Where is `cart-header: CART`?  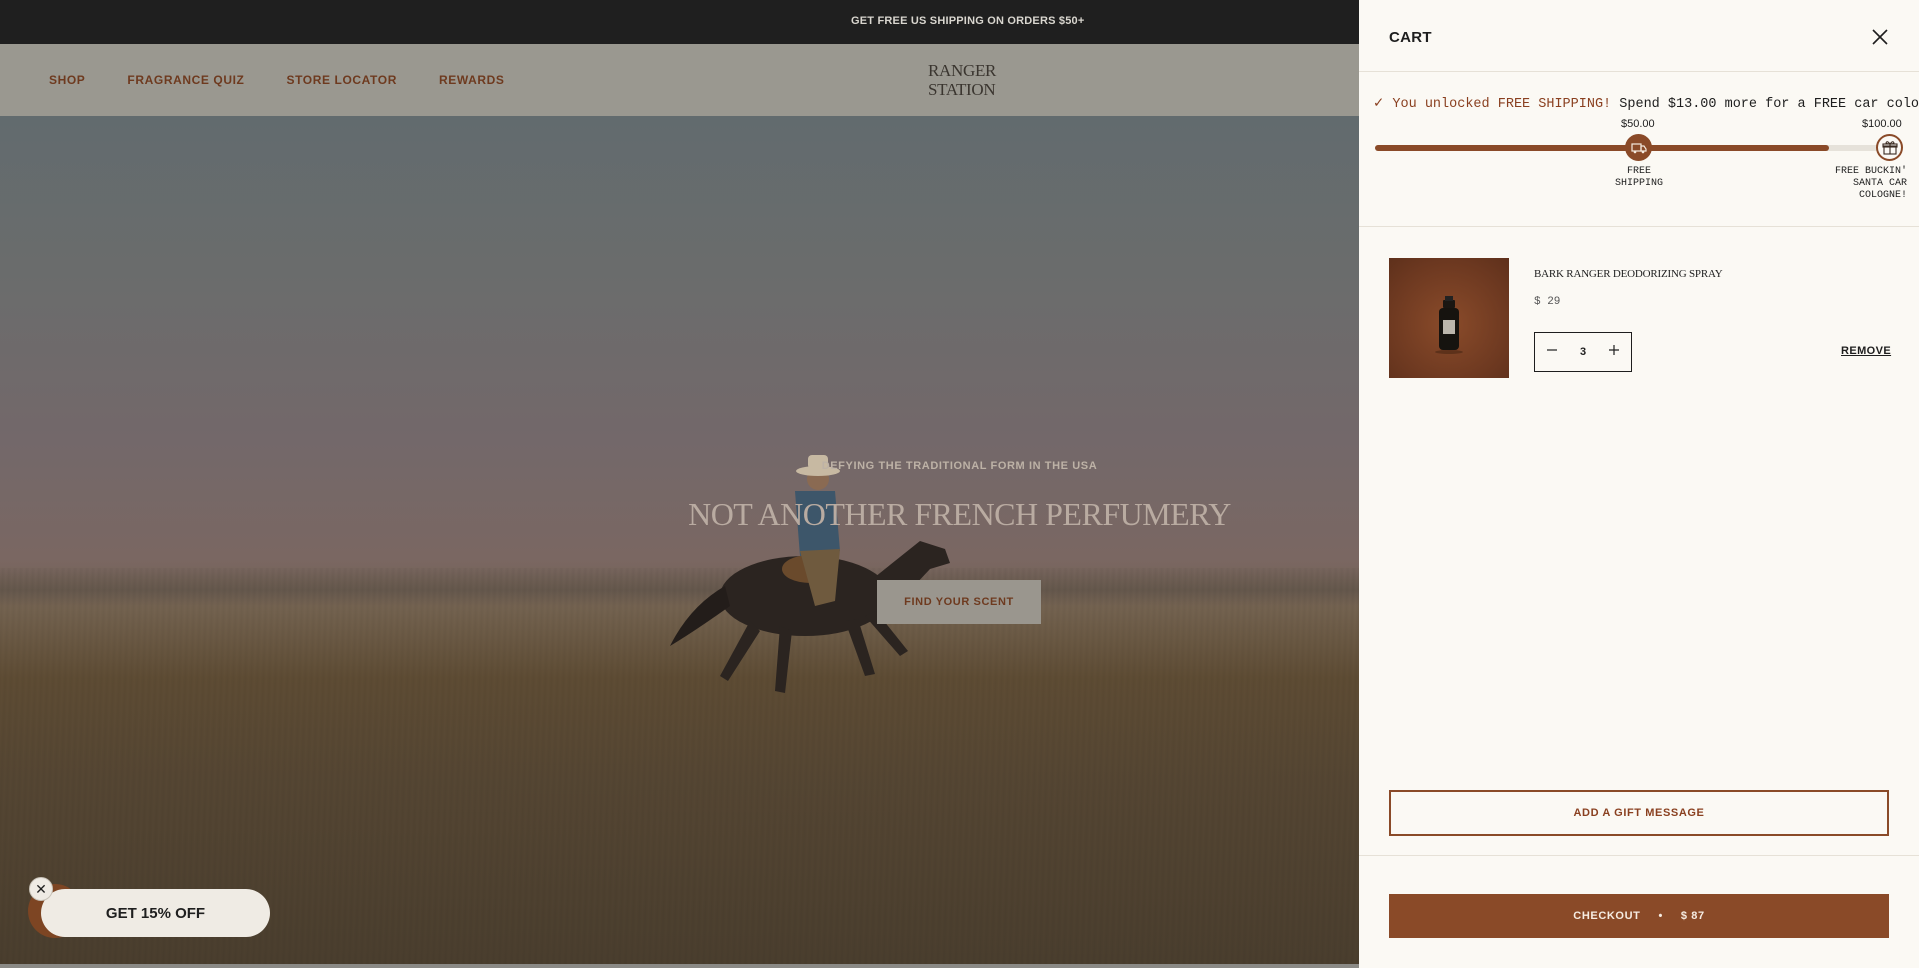 cart-header: CART is located at coordinates (1639, 36).